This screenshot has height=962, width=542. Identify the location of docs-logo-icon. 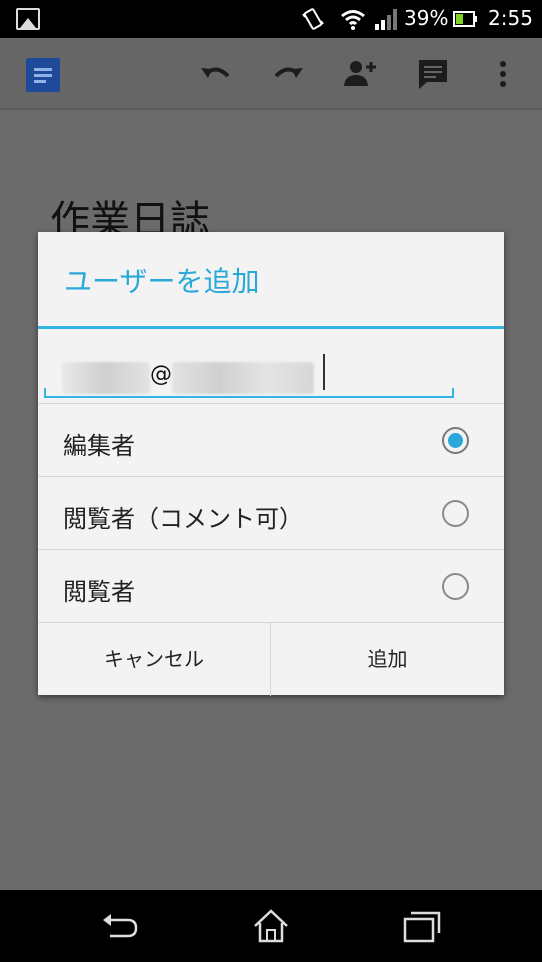
(43, 75).